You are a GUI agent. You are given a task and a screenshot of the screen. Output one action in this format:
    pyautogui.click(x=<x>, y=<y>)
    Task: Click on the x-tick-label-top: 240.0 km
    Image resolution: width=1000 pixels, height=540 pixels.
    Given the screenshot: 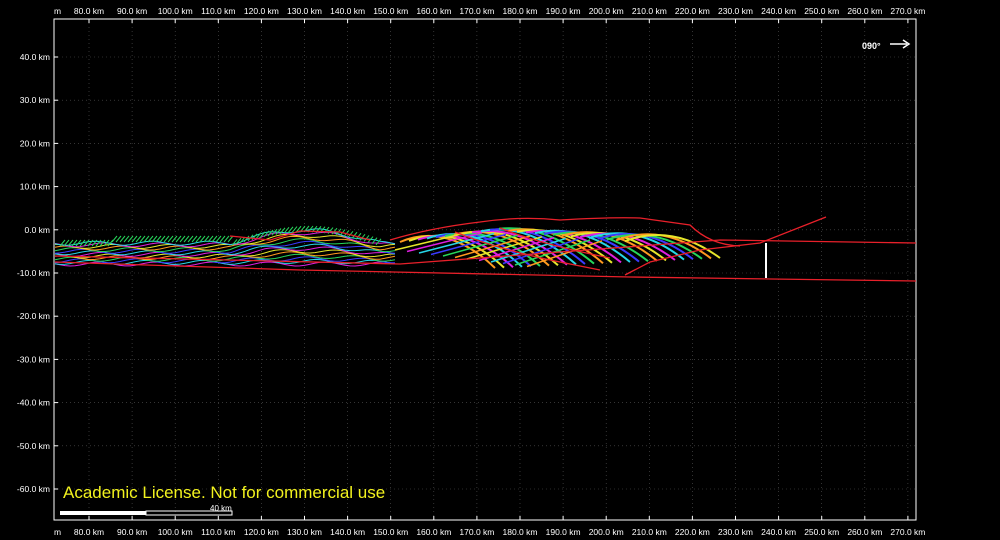 What is the action you would take?
    pyautogui.click(x=778, y=11)
    